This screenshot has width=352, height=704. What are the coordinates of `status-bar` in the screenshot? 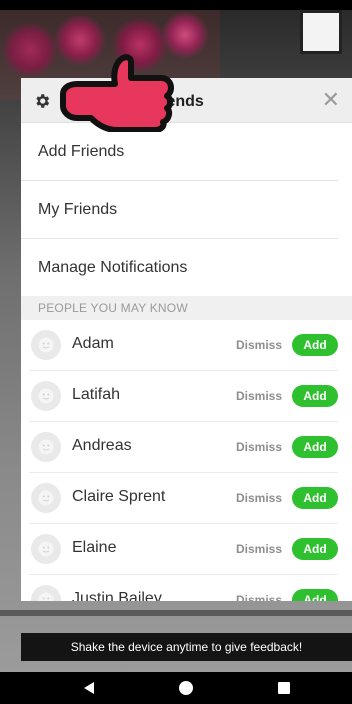 It's located at (176, 5).